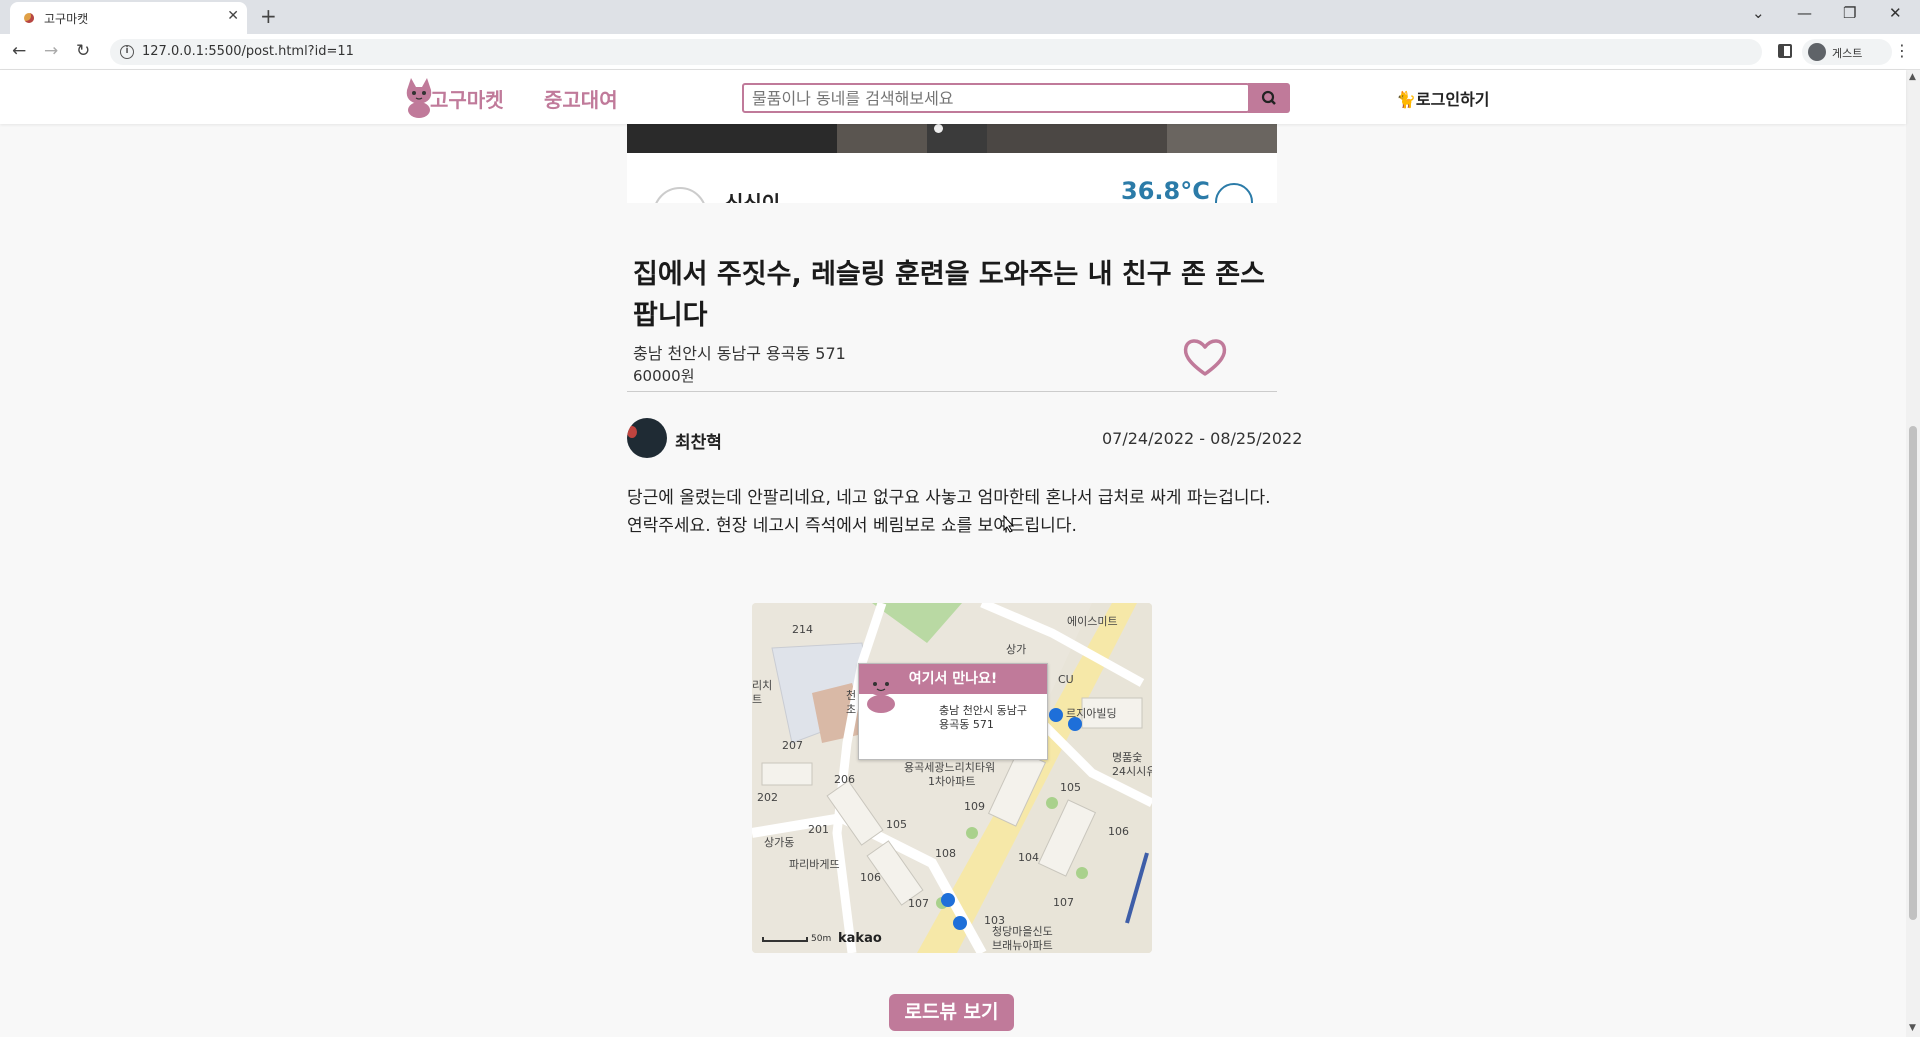  Describe the element at coordinates (1902, 50) in the screenshot. I see `menu-kebab-icon: ⋮` at that location.